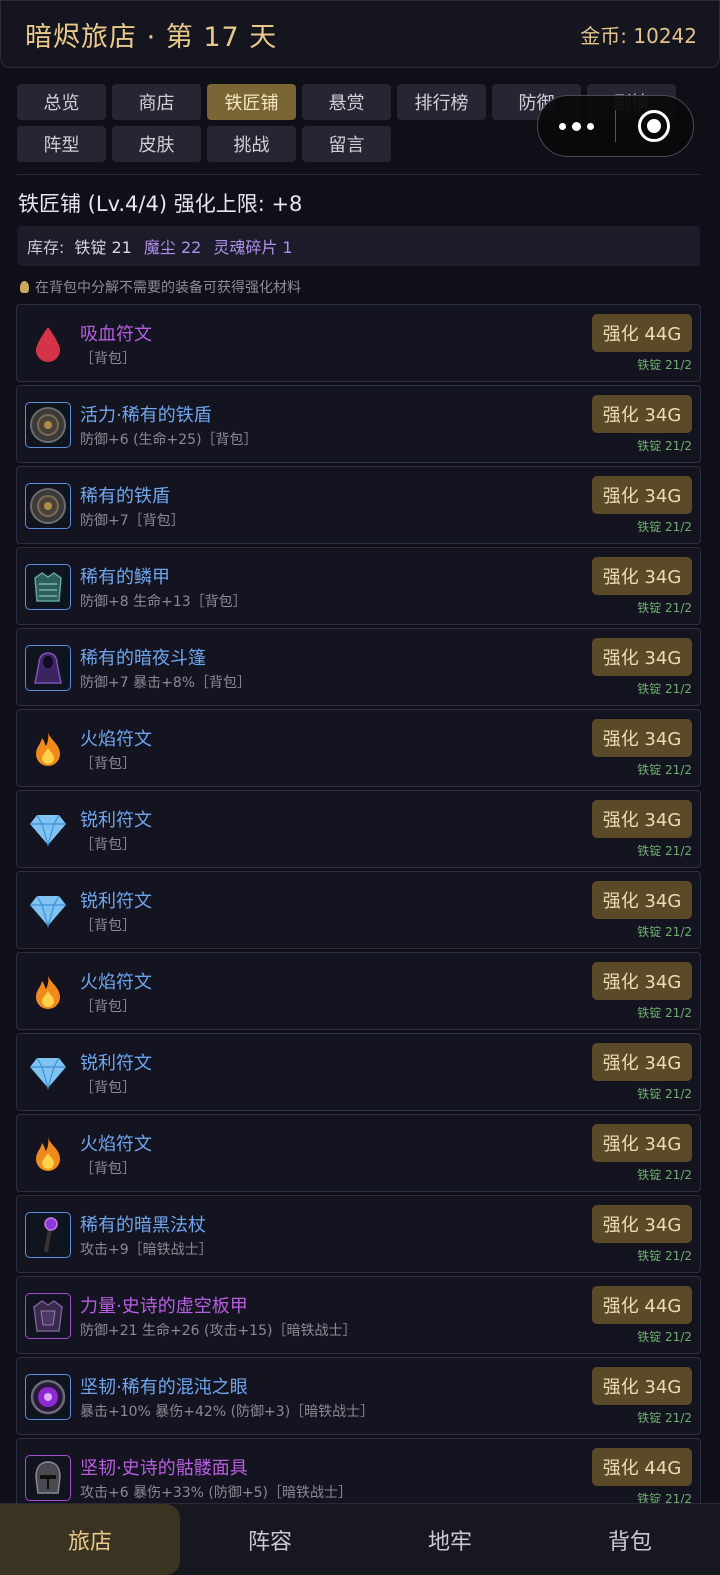  Describe the element at coordinates (270, 1539) in the screenshot. I see `nav-lineup: 阵容` at that location.